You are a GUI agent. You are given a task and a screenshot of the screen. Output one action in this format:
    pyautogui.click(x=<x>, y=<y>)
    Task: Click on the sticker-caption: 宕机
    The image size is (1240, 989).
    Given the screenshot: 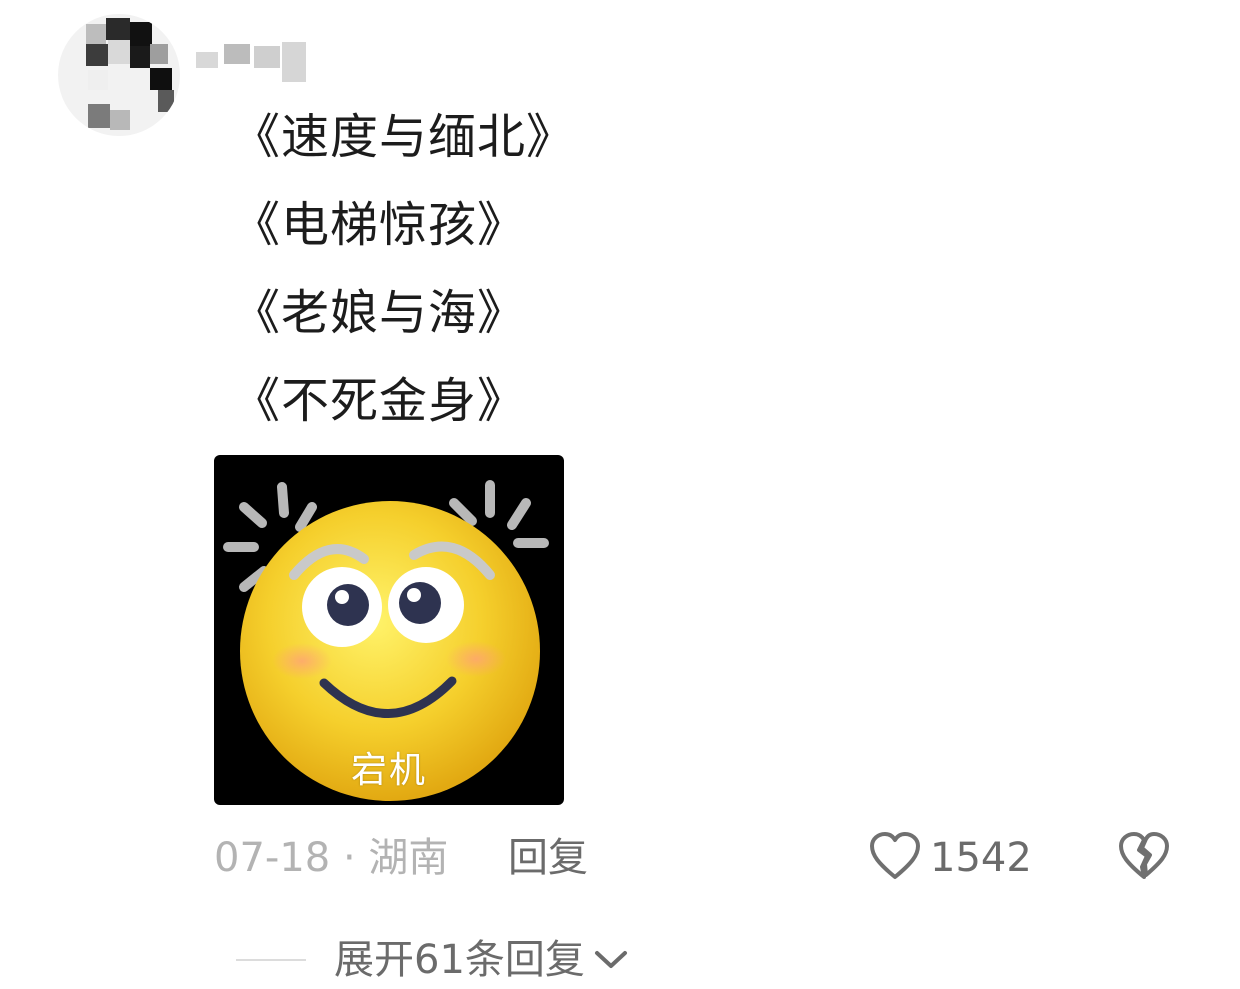 What is the action you would take?
    pyautogui.click(x=388, y=770)
    